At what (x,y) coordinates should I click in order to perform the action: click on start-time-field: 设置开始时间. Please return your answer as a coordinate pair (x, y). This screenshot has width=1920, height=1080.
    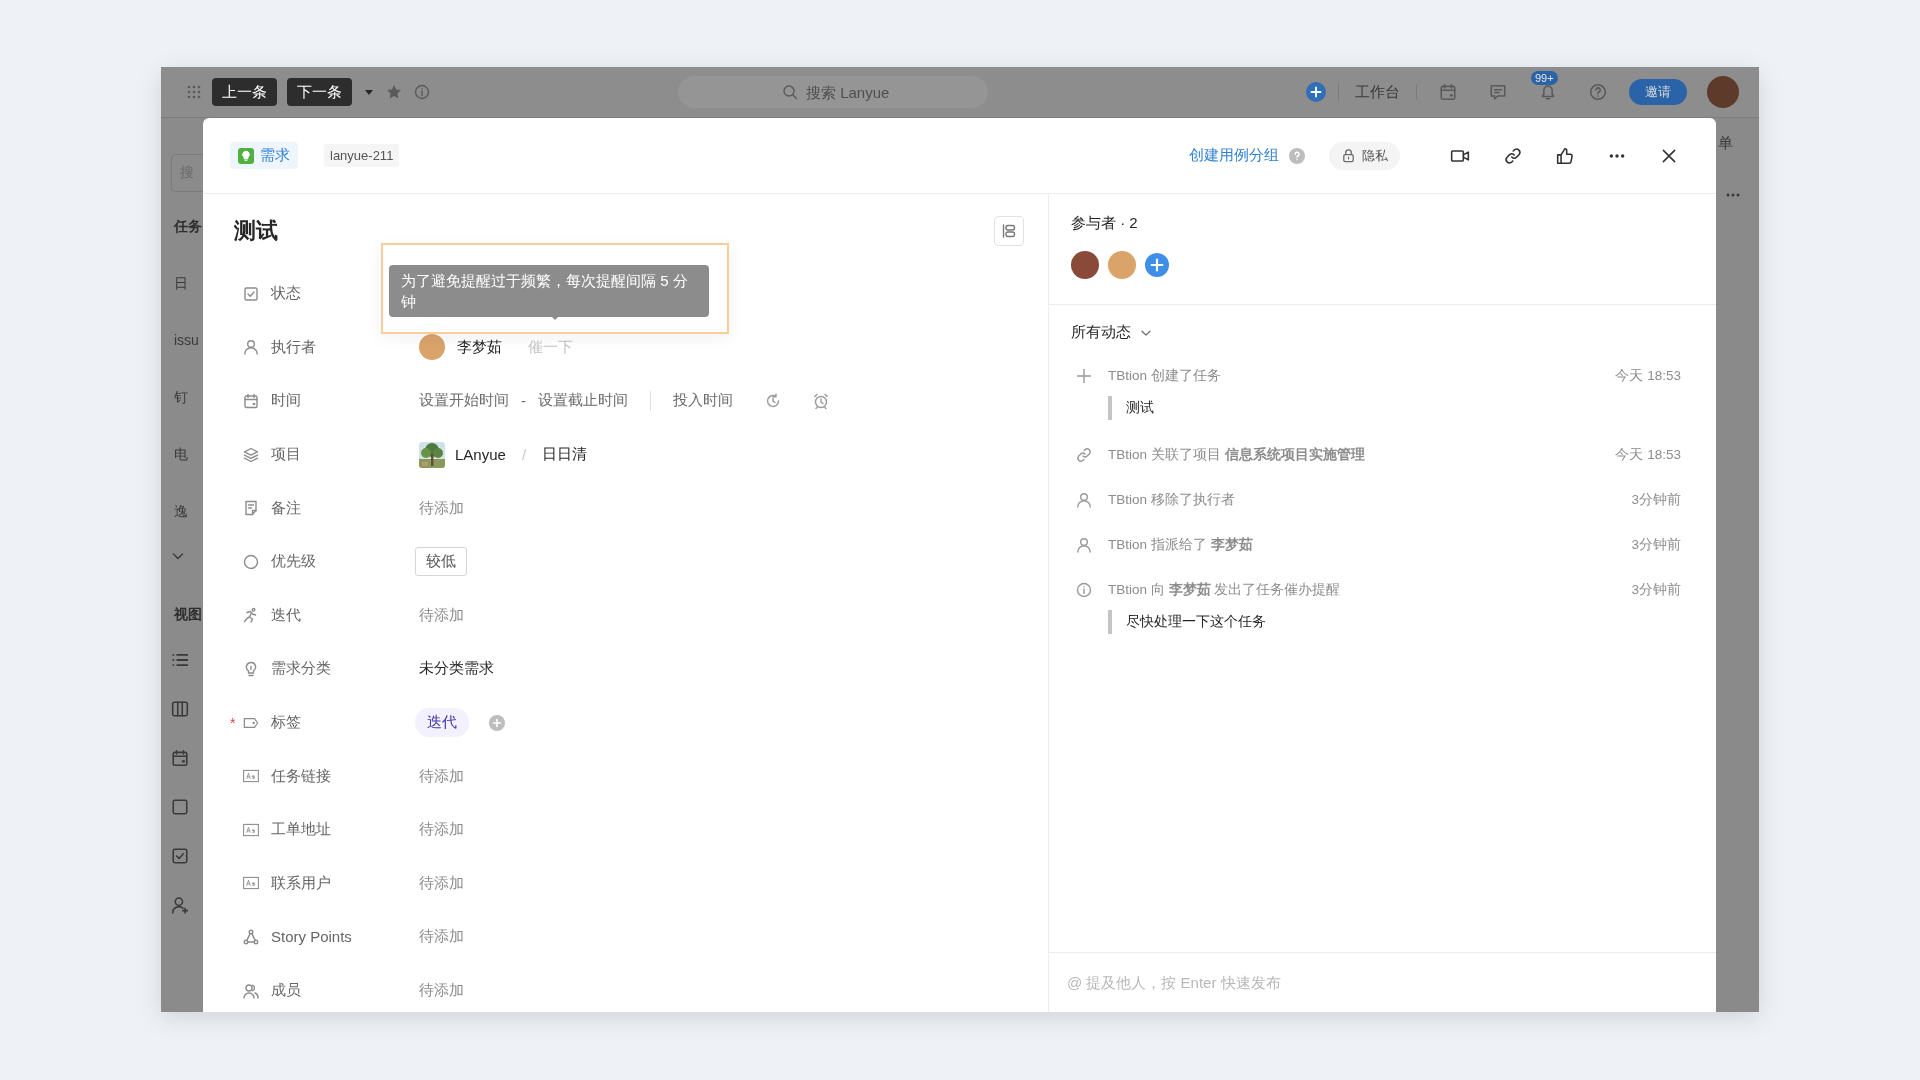
    Looking at the image, I should click on (464, 401).